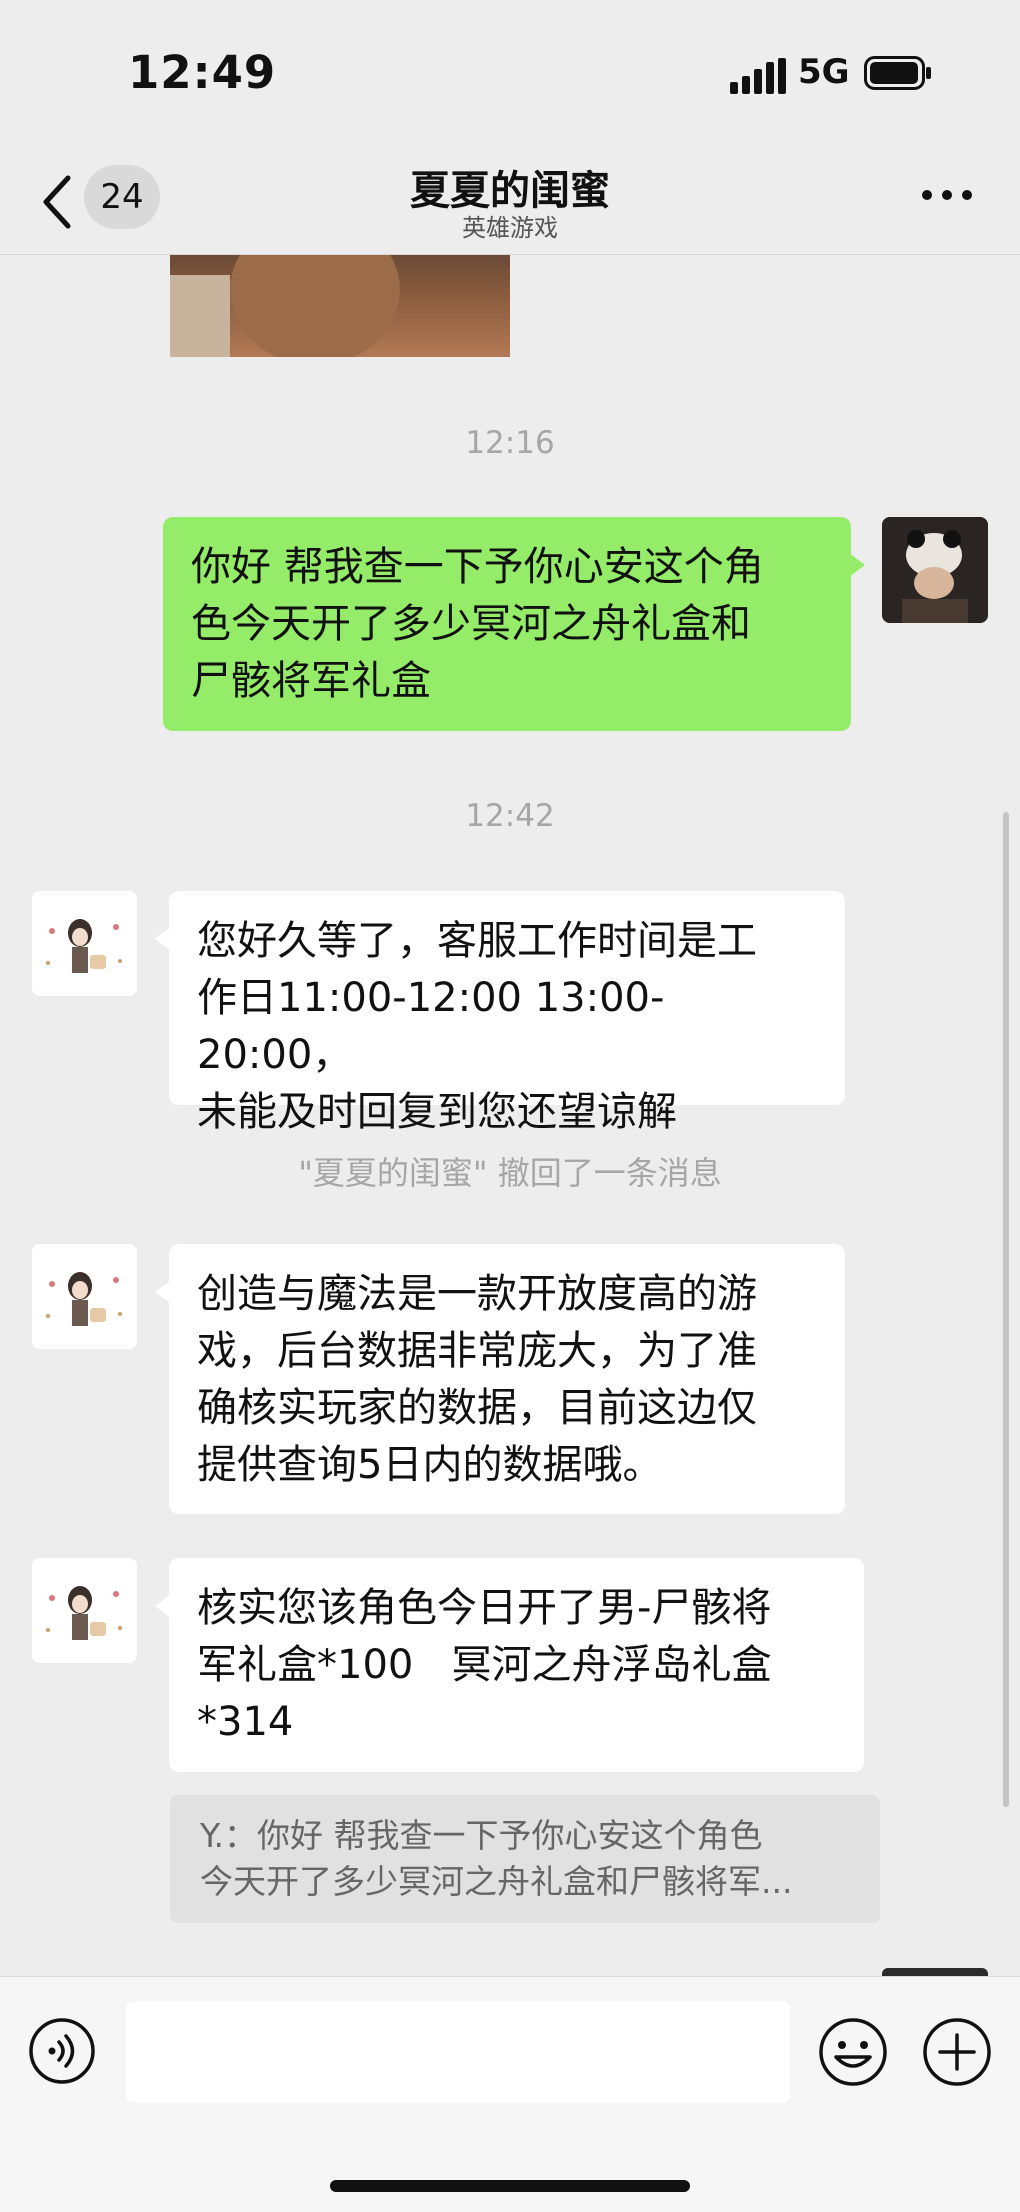  Describe the element at coordinates (514, 624) in the screenshot. I see `message-bubble-me: 你好 帮我查一下予你心安这个角 色今天开了多少冥河之舟礼盒和 尸骸将军礼盒` at that location.